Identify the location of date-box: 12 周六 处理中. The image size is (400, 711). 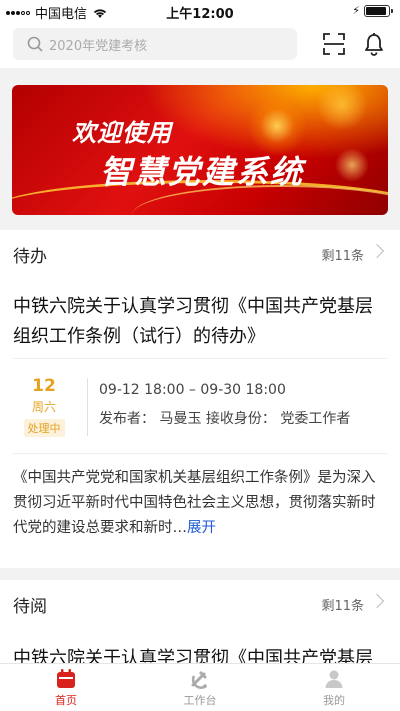
(44, 406).